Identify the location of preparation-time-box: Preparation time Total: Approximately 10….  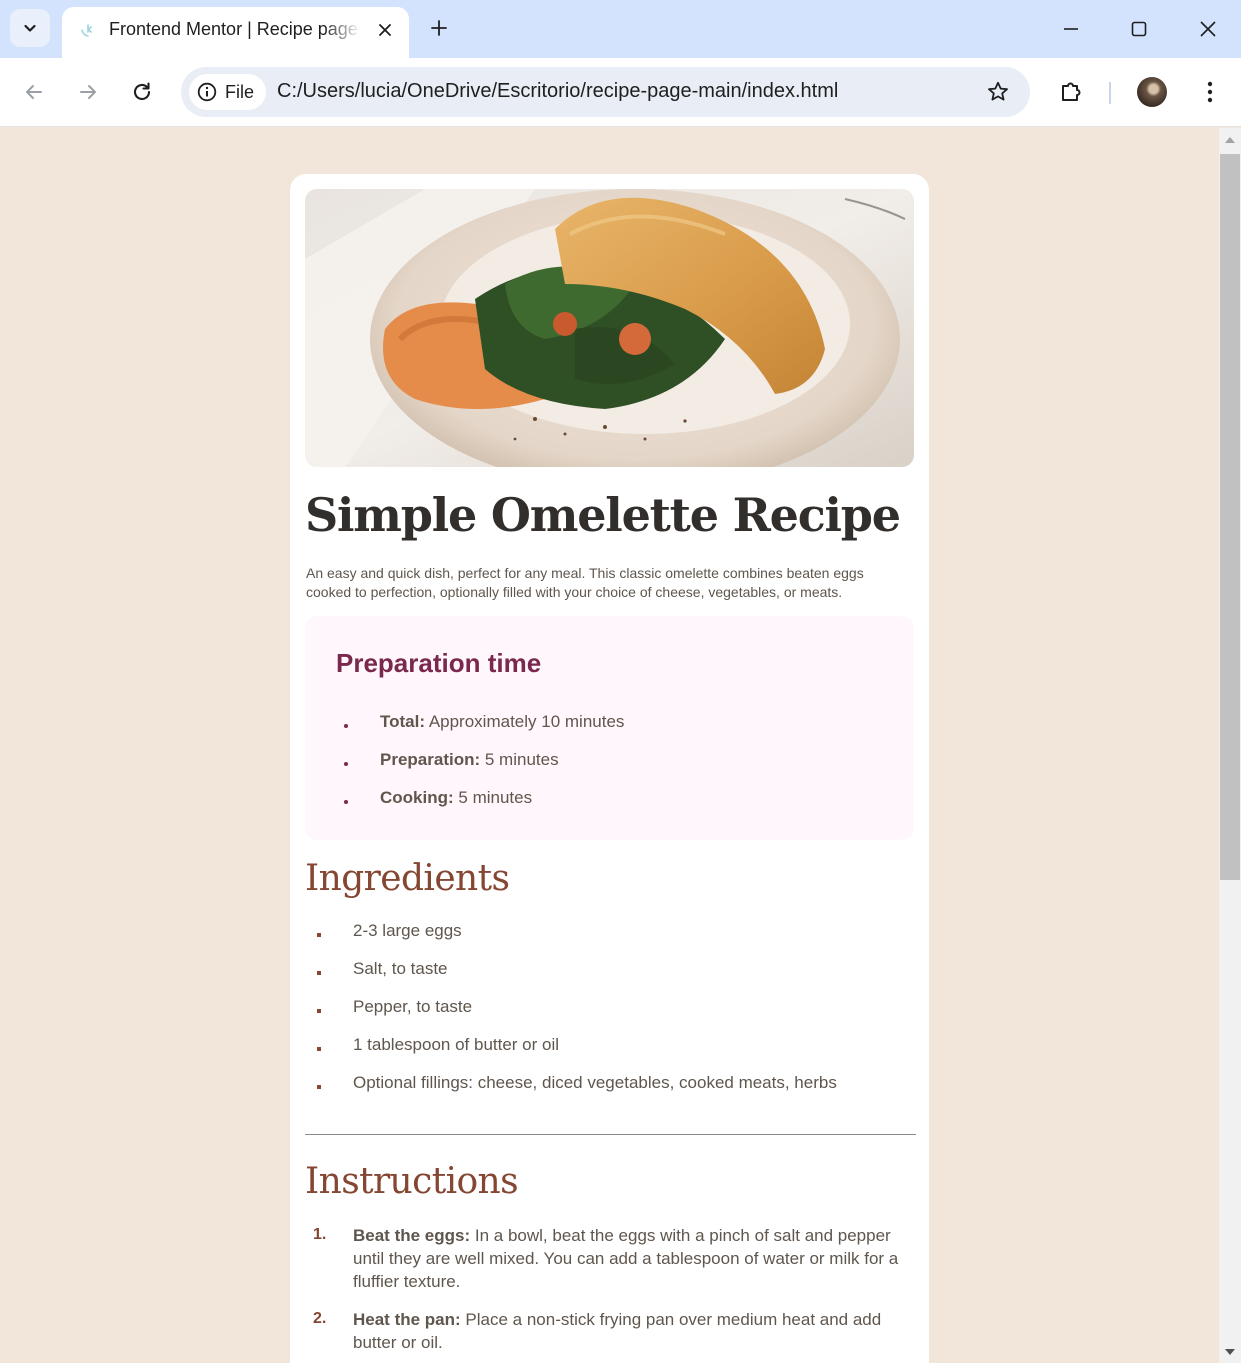
(609, 728).